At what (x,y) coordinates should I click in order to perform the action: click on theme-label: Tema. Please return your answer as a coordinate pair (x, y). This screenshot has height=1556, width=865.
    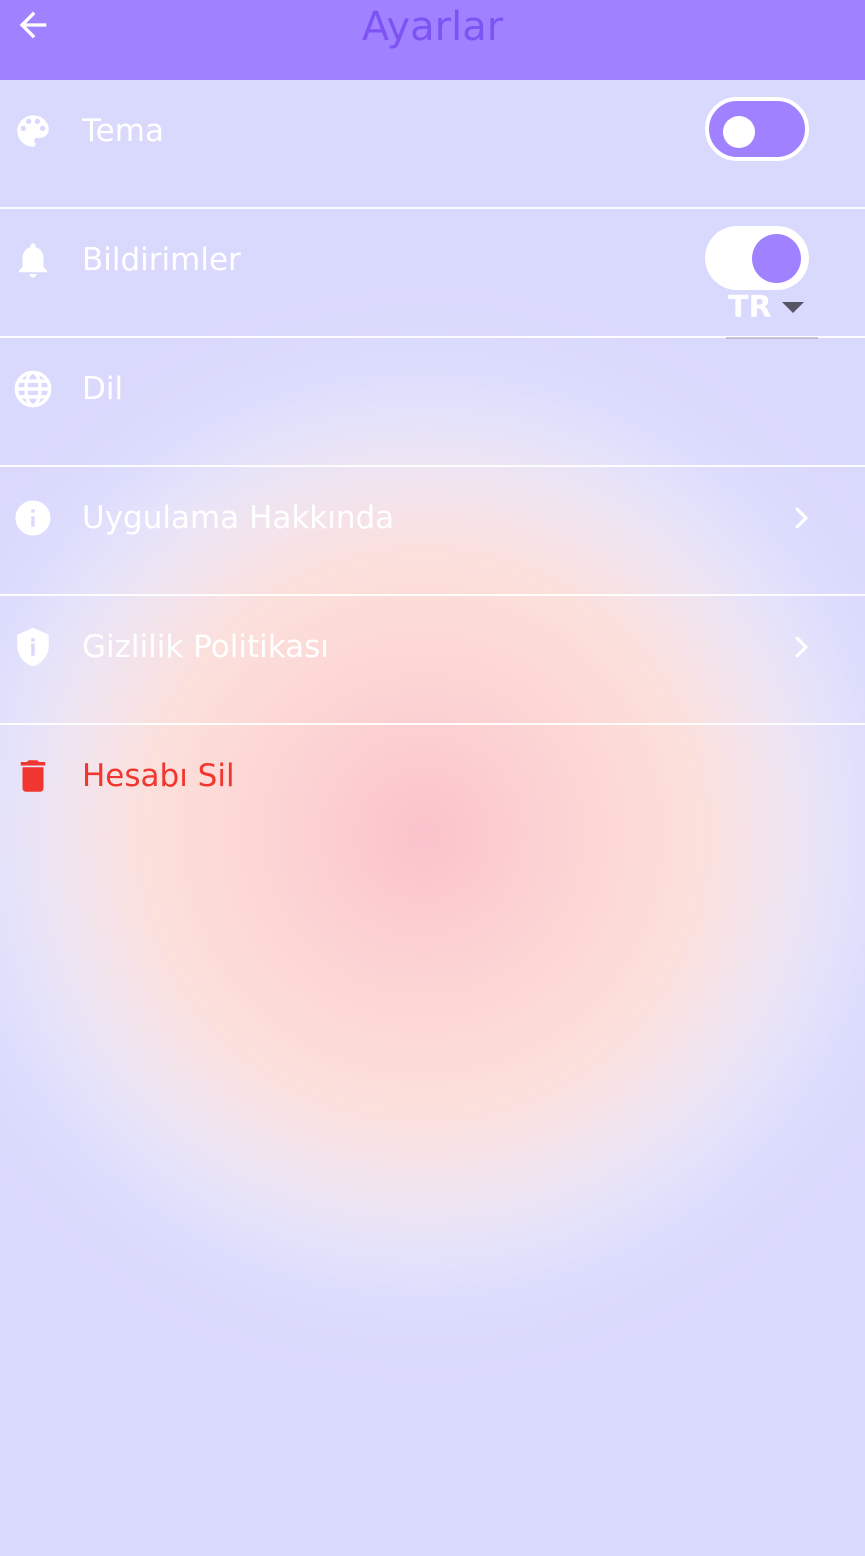
    Looking at the image, I should click on (123, 131).